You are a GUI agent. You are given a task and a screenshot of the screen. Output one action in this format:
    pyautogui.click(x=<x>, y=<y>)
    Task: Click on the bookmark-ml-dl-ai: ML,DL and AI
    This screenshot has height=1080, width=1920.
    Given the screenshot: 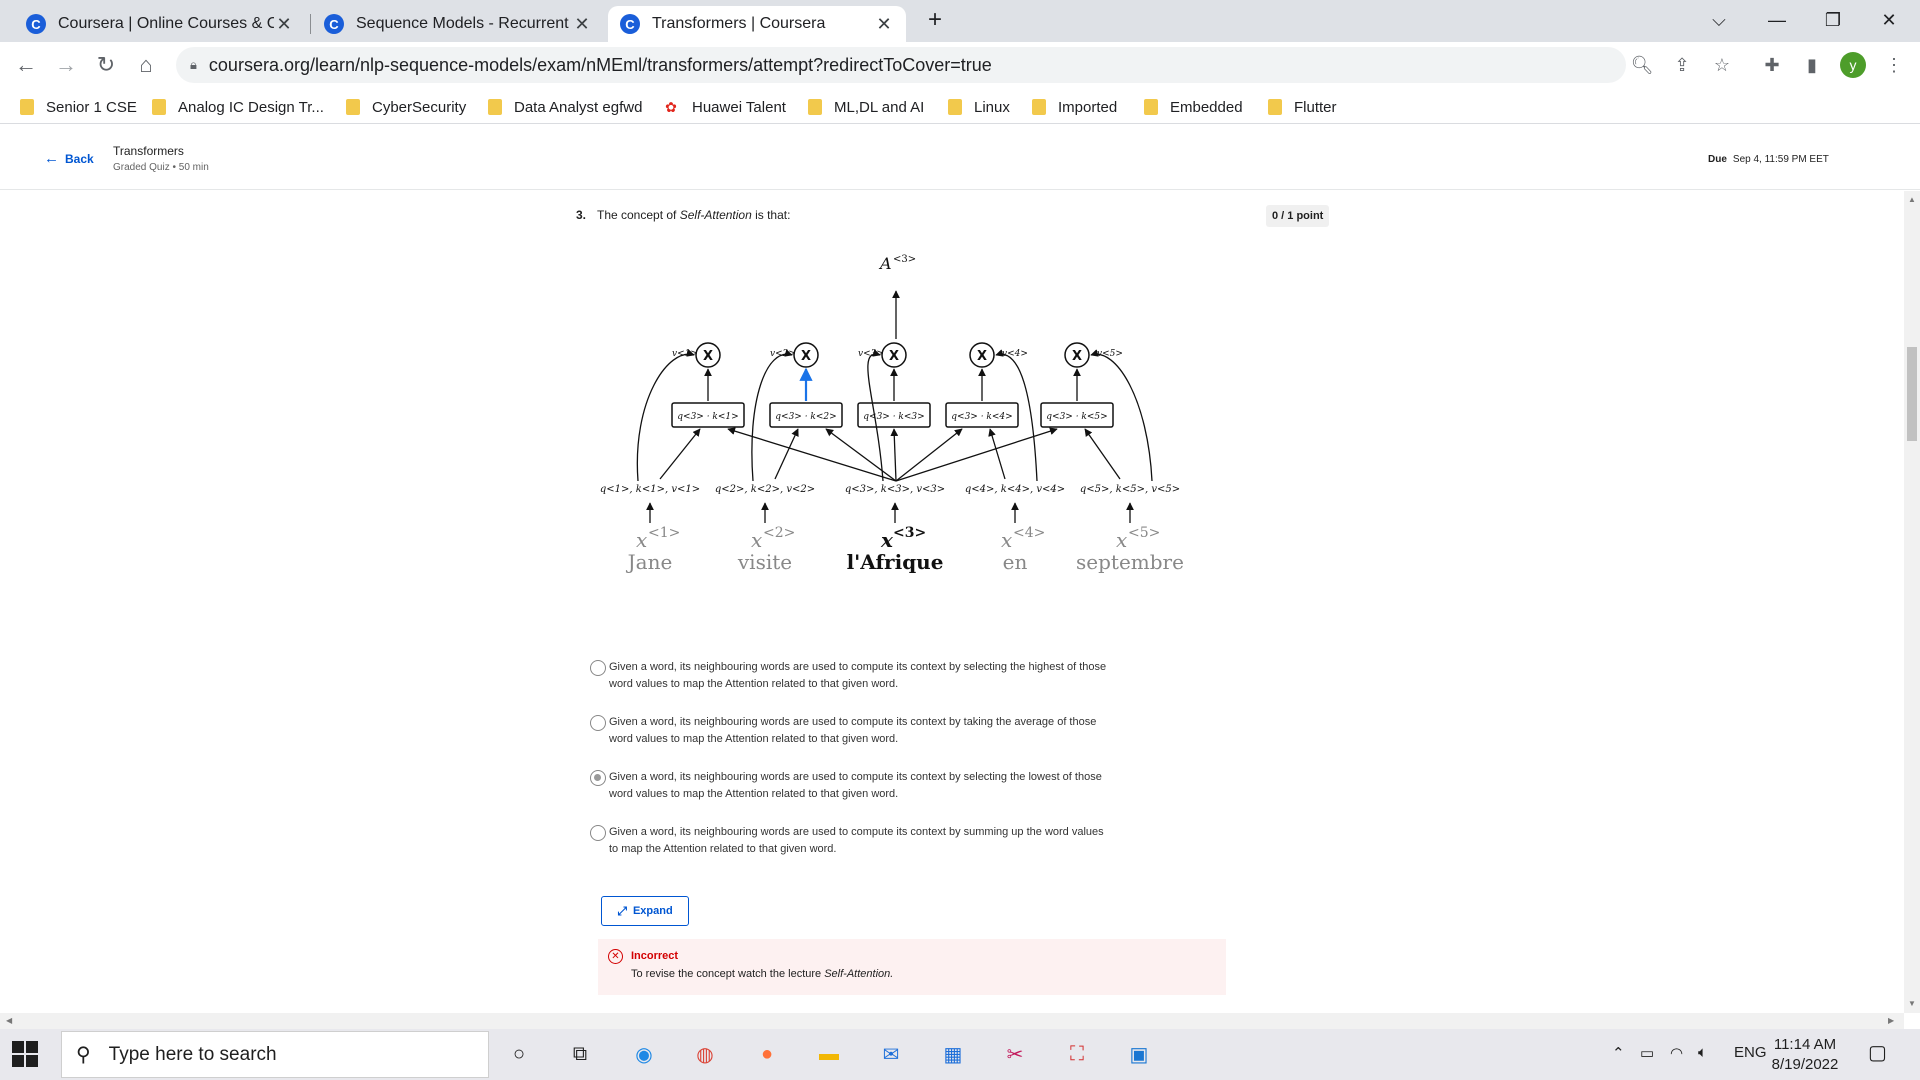 What is the action you would take?
    pyautogui.click(x=866, y=107)
    